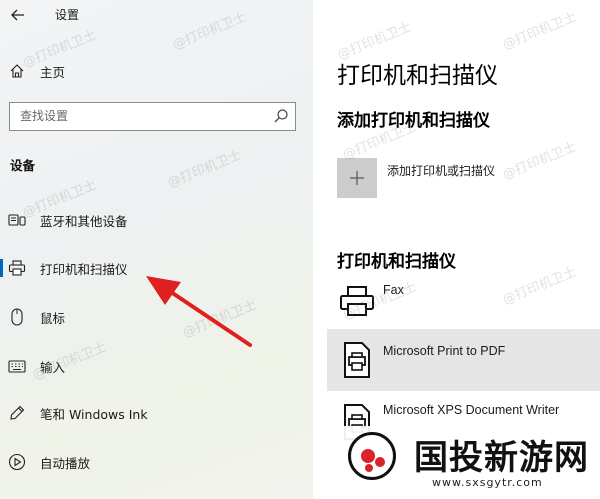 The image size is (600, 499). What do you see at coordinates (17, 462) in the screenshot?
I see `autoplay-icon` at bounding box center [17, 462].